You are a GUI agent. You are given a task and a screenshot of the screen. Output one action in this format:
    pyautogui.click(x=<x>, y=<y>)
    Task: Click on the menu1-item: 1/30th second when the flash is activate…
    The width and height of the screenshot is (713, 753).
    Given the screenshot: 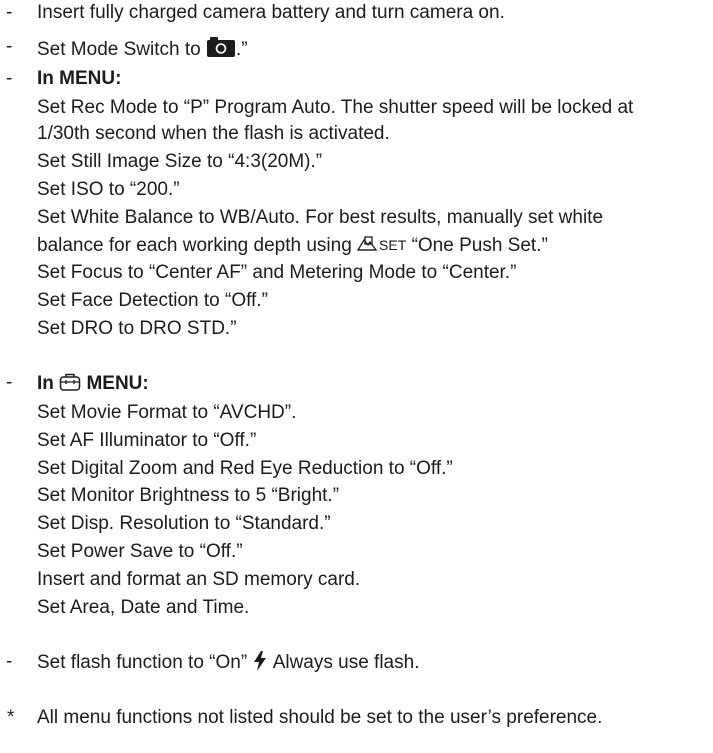 What is the action you would take?
    pyautogui.click(x=213, y=133)
    